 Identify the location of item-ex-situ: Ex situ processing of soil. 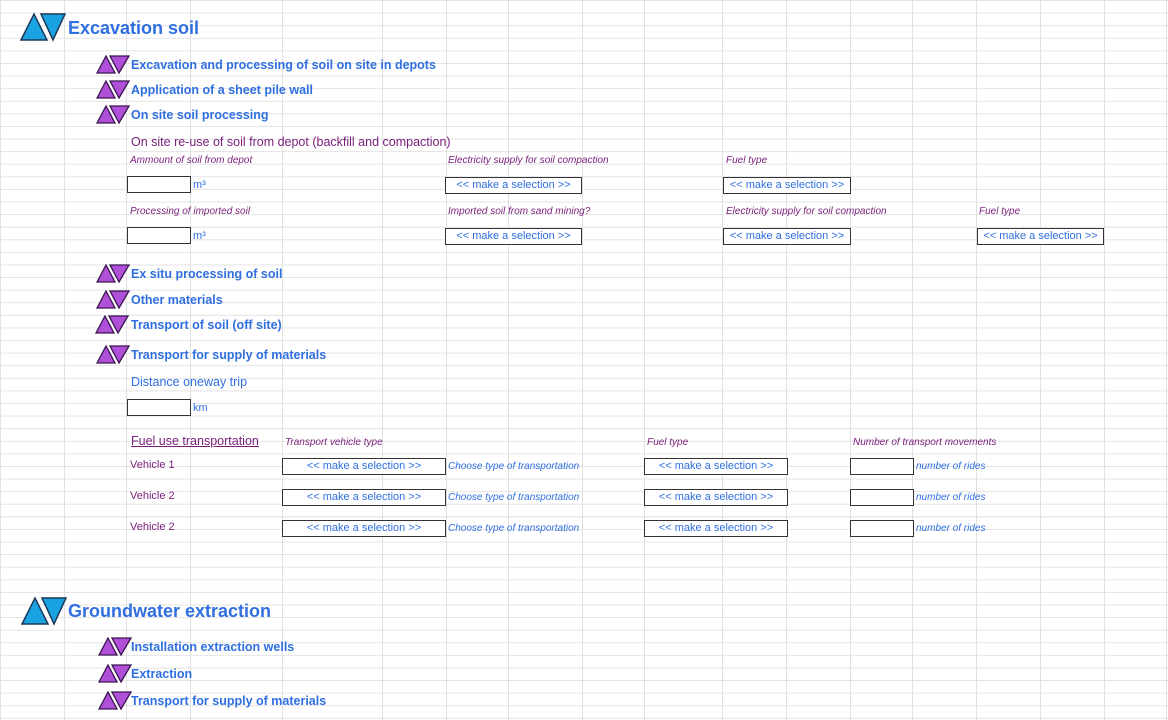
(206, 274).